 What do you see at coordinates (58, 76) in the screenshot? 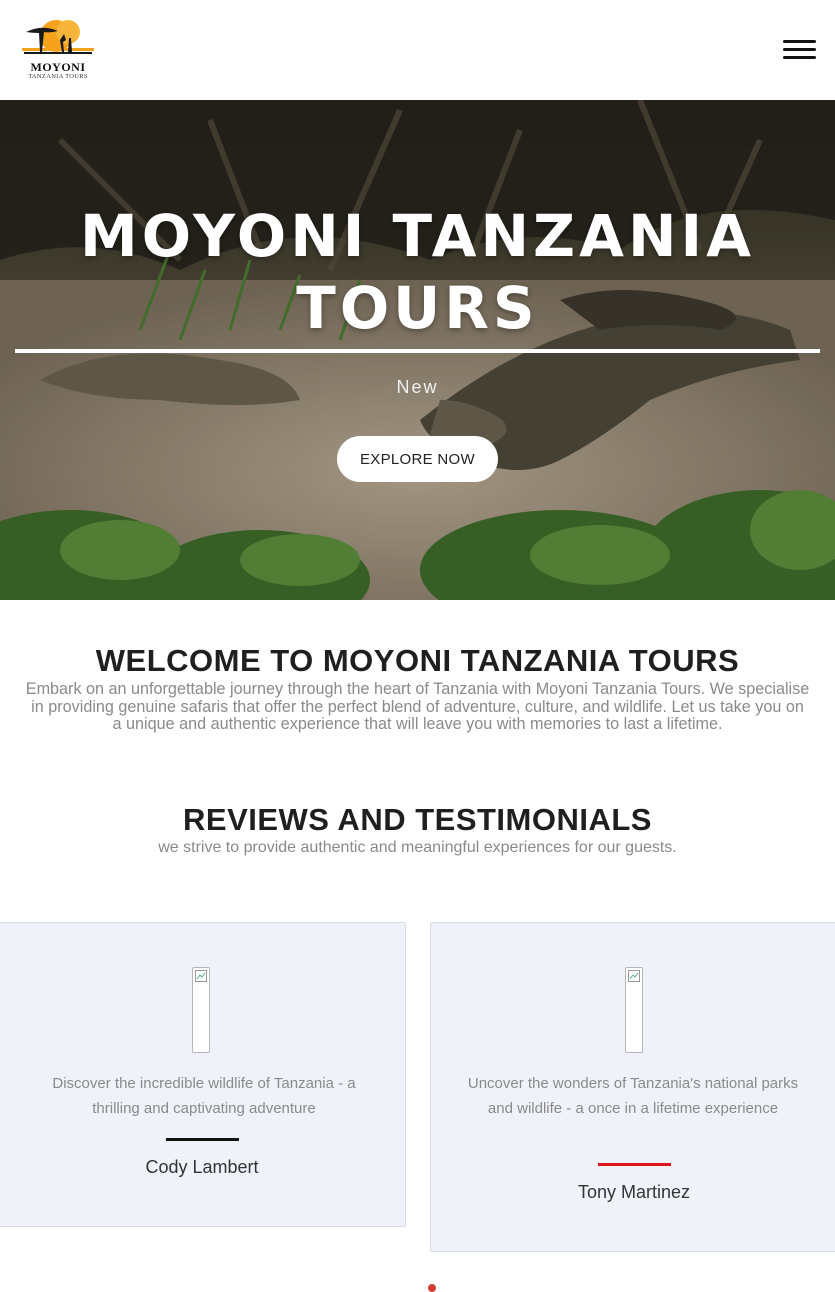
I see `logo-tagline: TANZANIA TOURS` at bounding box center [58, 76].